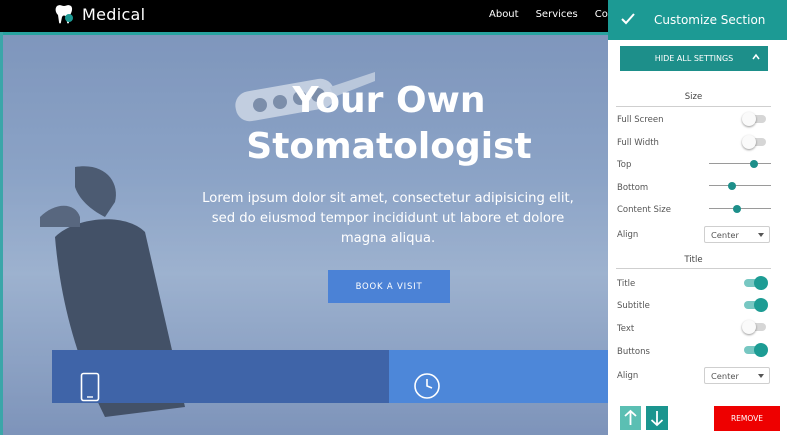  Describe the element at coordinates (114, 14) in the screenshot. I see `brand-name: Medical` at that location.